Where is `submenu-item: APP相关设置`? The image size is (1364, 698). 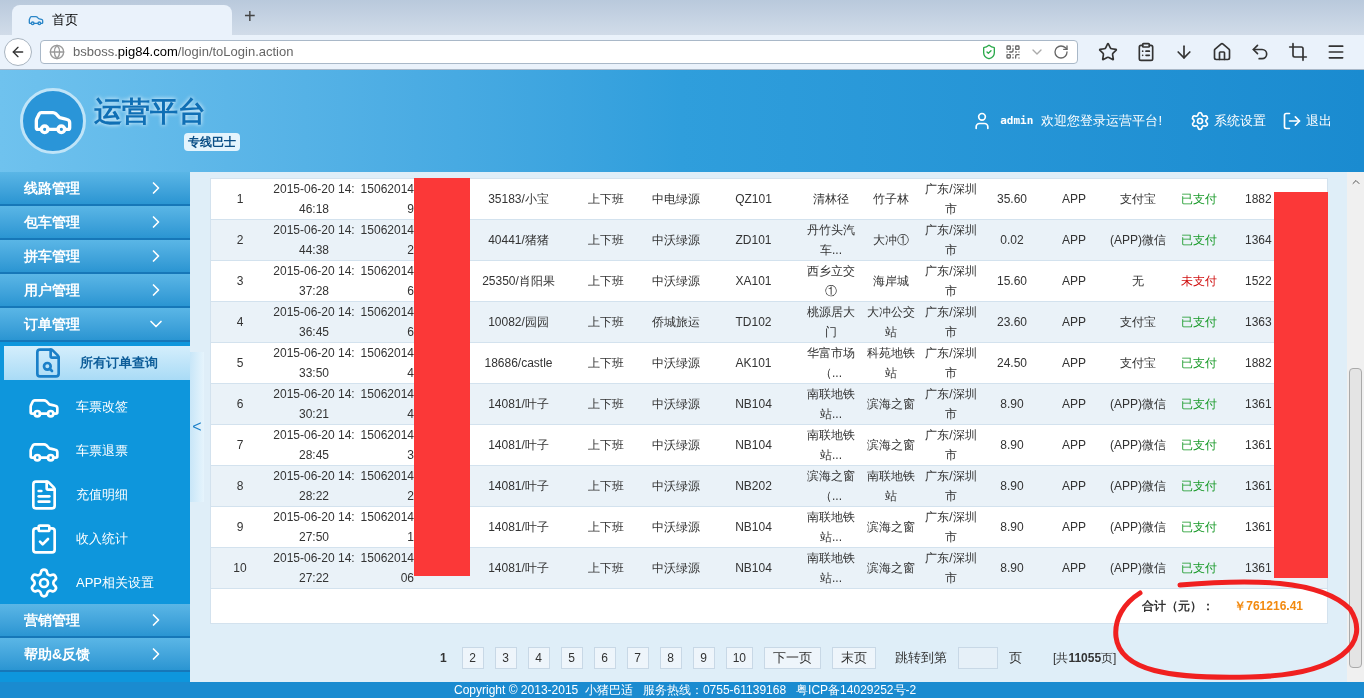 submenu-item: APP相关设置 is located at coordinates (95, 583).